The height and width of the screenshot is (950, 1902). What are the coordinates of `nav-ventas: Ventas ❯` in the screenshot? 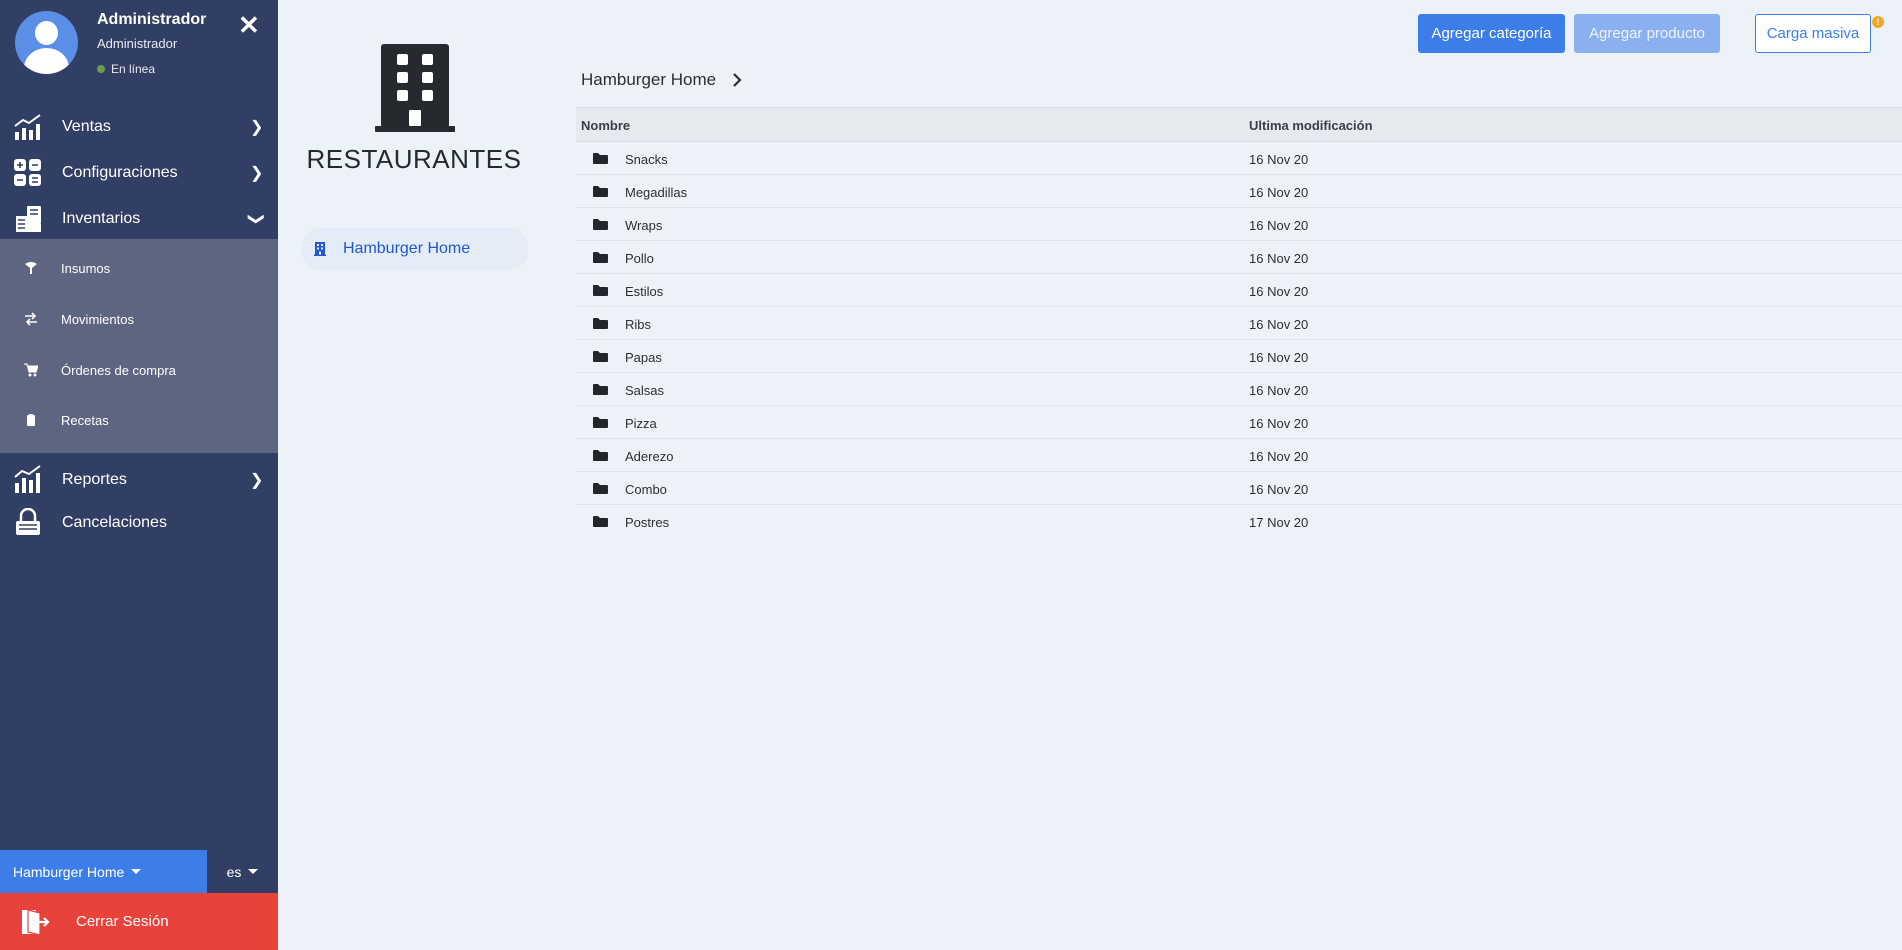 It's located at (139, 127).